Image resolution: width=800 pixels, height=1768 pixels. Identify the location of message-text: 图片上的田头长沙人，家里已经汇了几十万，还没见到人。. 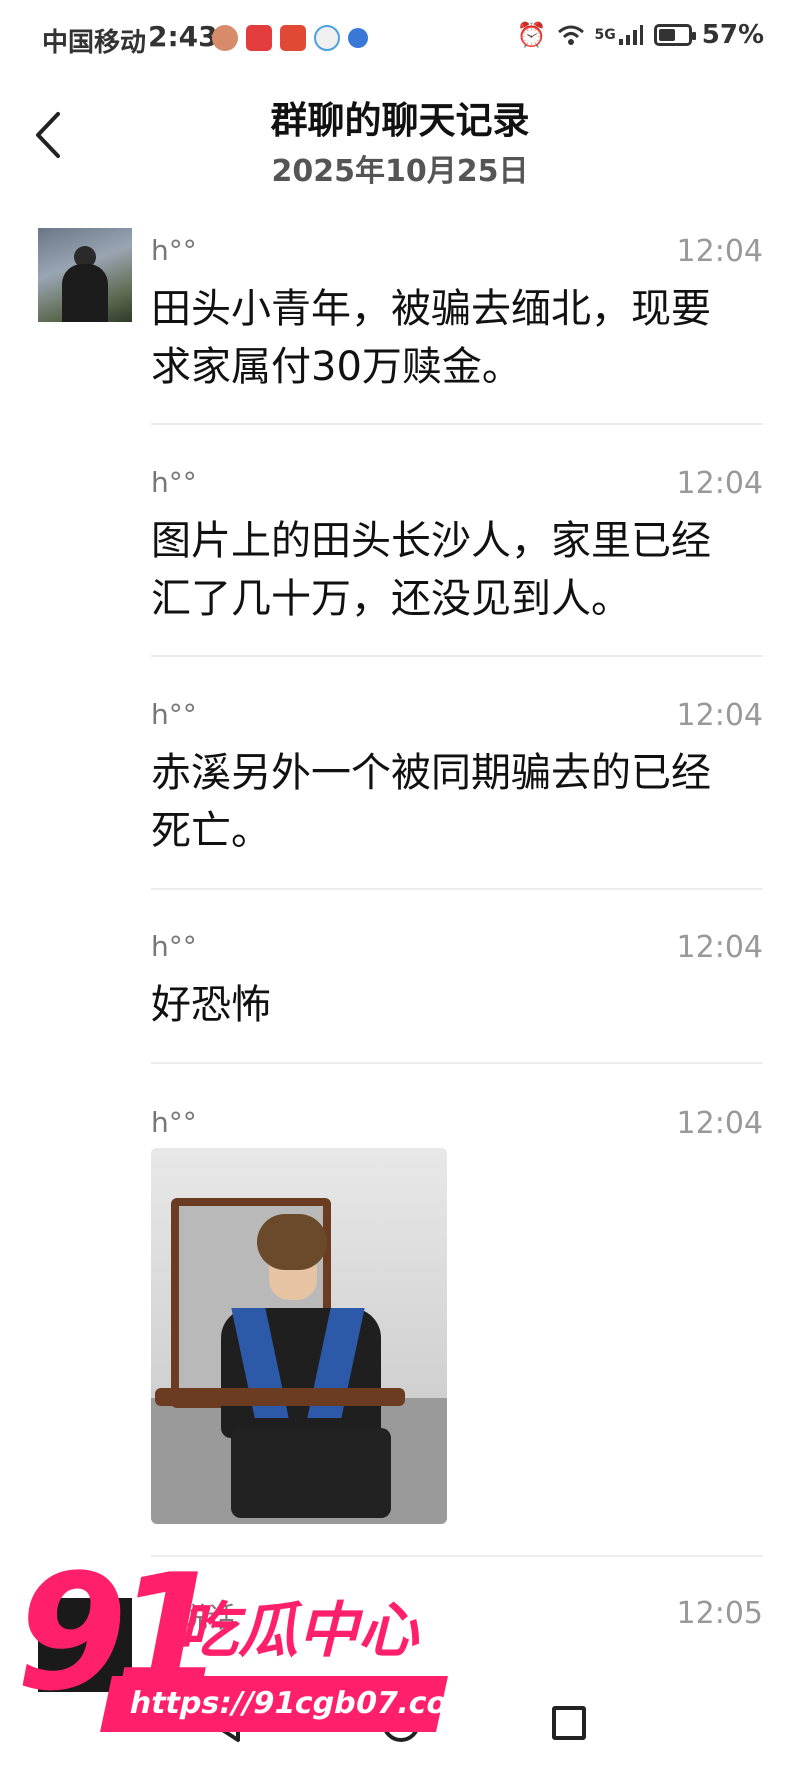
(431, 570).